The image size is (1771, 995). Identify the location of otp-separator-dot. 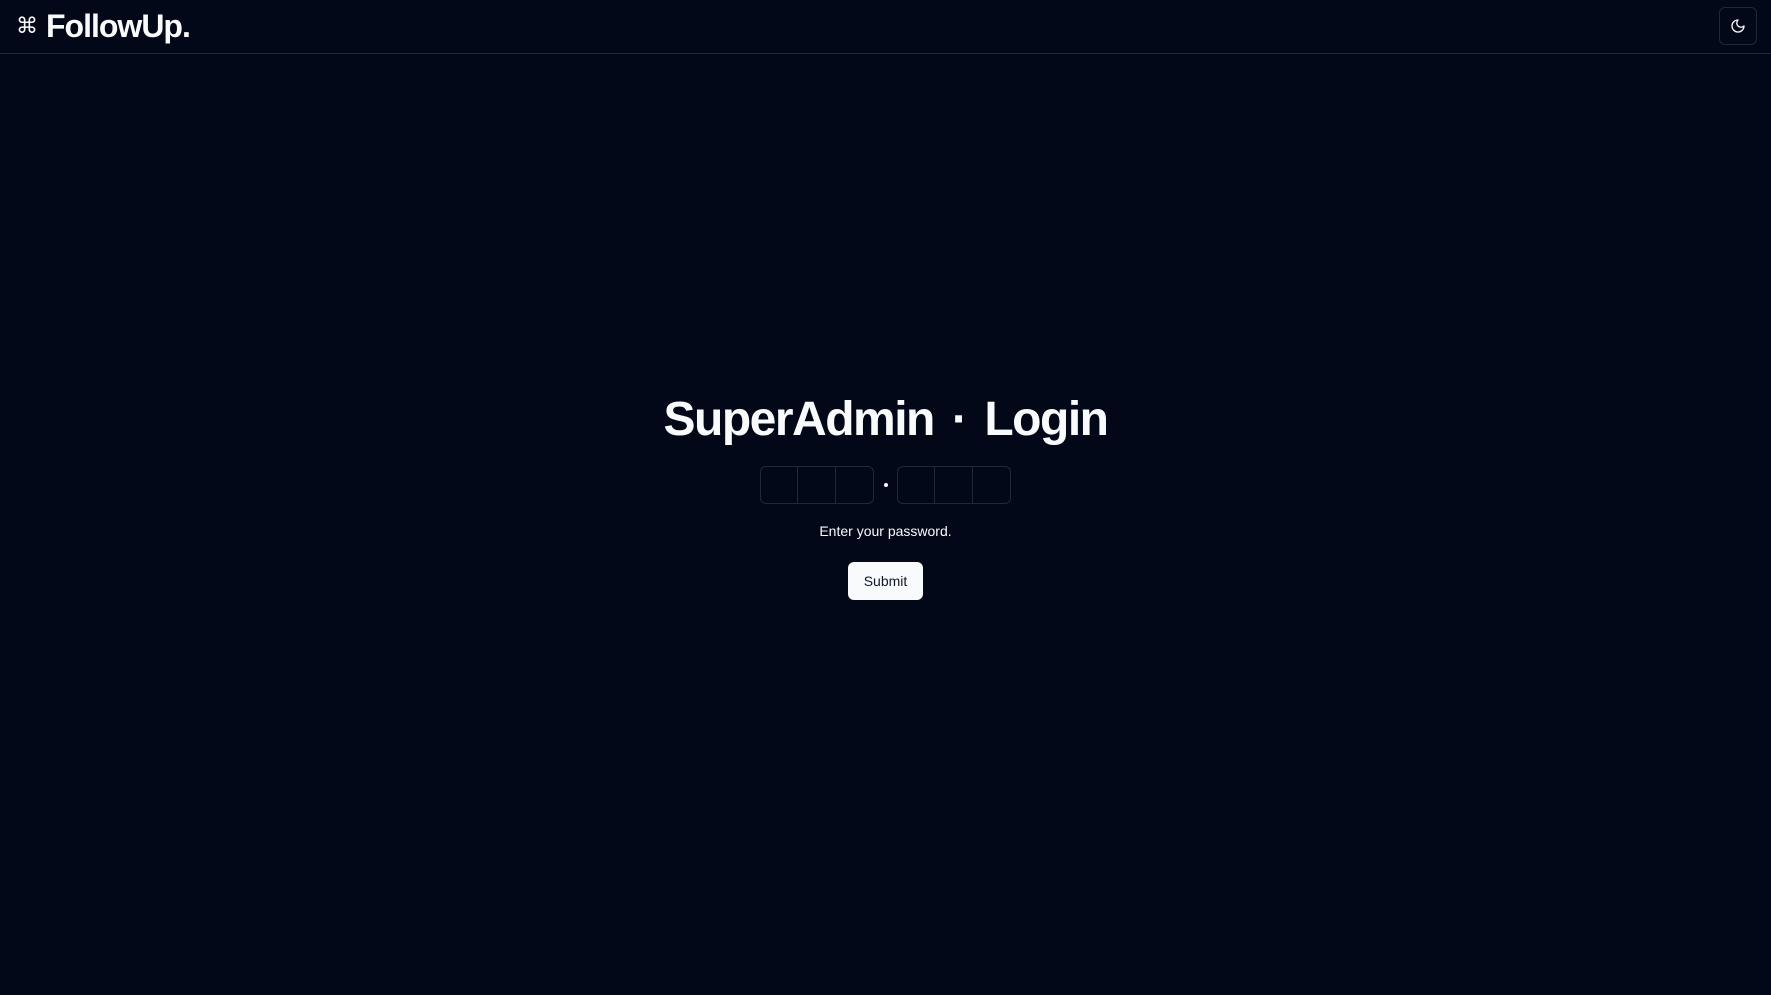
(885, 485).